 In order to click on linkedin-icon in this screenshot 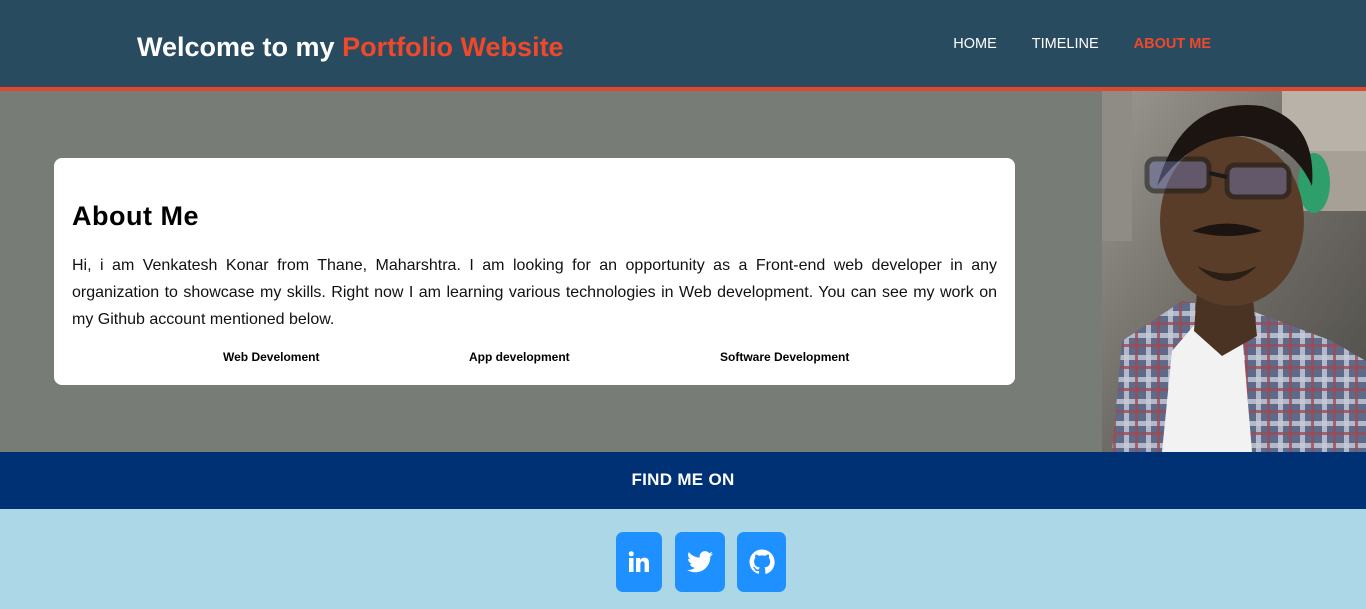, I will do `click(638, 561)`.